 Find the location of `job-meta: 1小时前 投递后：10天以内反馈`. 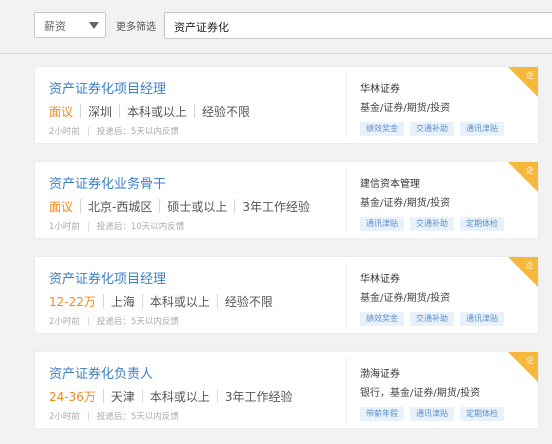

job-meta: 1小时前 投递后：10天以内反馈 is located at coordinates (116, 226).